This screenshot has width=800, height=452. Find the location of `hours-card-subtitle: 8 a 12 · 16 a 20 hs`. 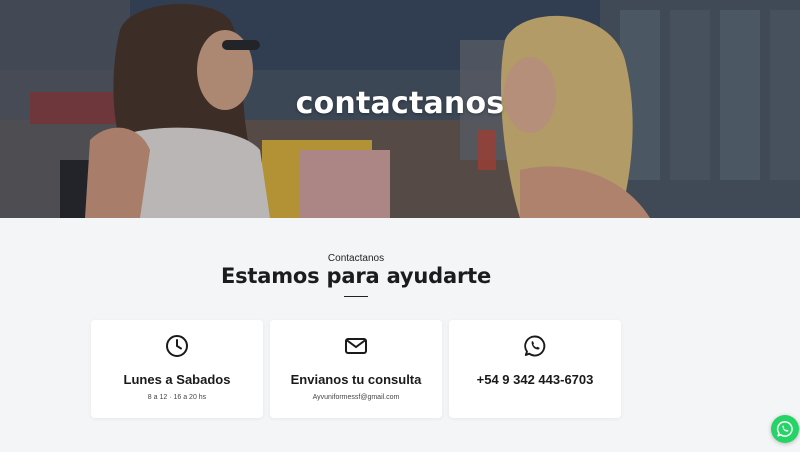

hours-card-subtitle: 8 a 12 · 16 a 20 hs is located at coordinates (177, 397).